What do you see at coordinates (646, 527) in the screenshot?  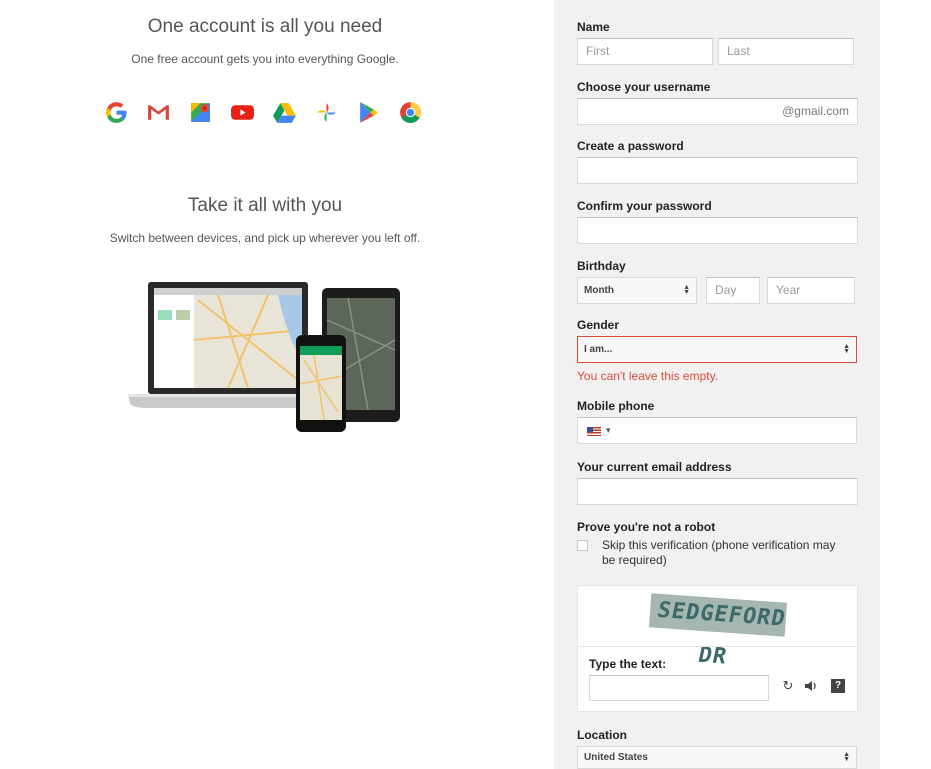 I see `robot-label: Prove you're not a robot` at bounding box center [646, 527].